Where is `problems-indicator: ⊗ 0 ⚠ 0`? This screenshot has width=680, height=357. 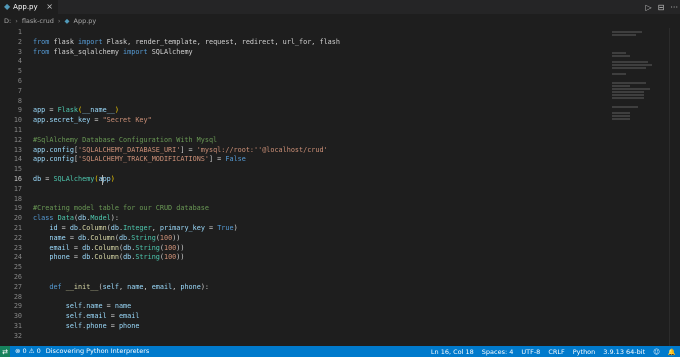 problems-indicator: ⊗ 0 ⚠ 0 is located at coordinates (28, 351).